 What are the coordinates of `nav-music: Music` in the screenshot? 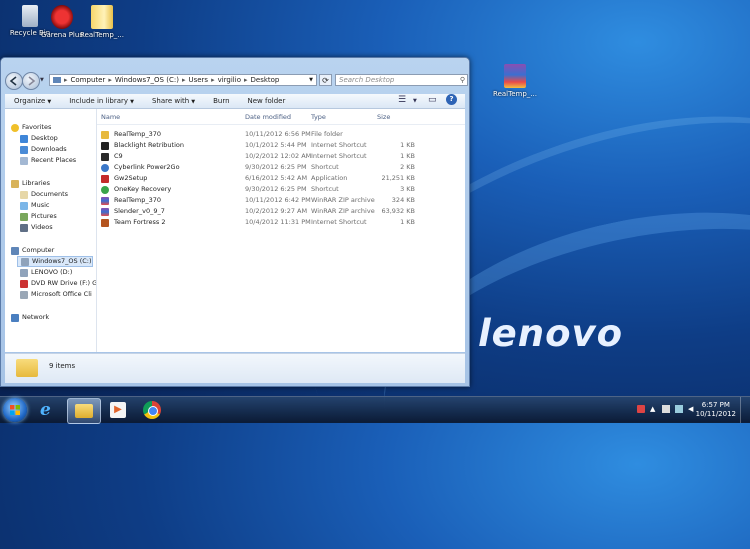 It's located at (35, 205).